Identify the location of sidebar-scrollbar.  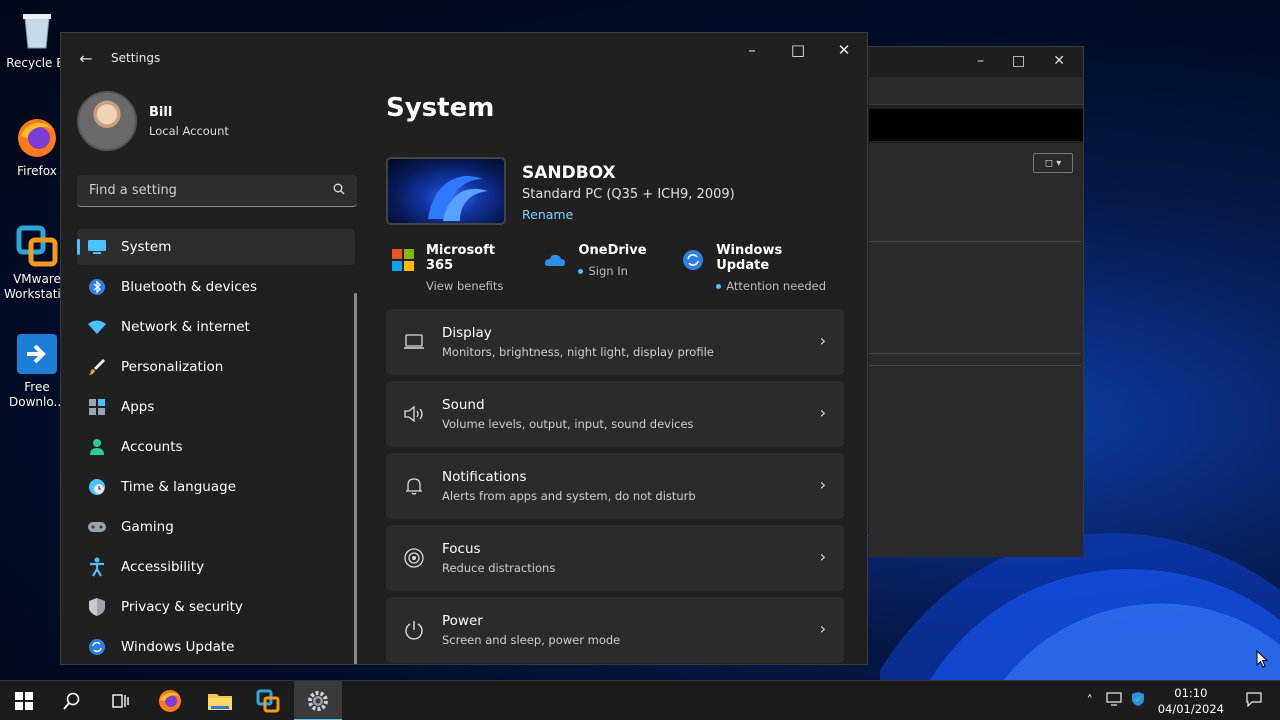
(355, 478).